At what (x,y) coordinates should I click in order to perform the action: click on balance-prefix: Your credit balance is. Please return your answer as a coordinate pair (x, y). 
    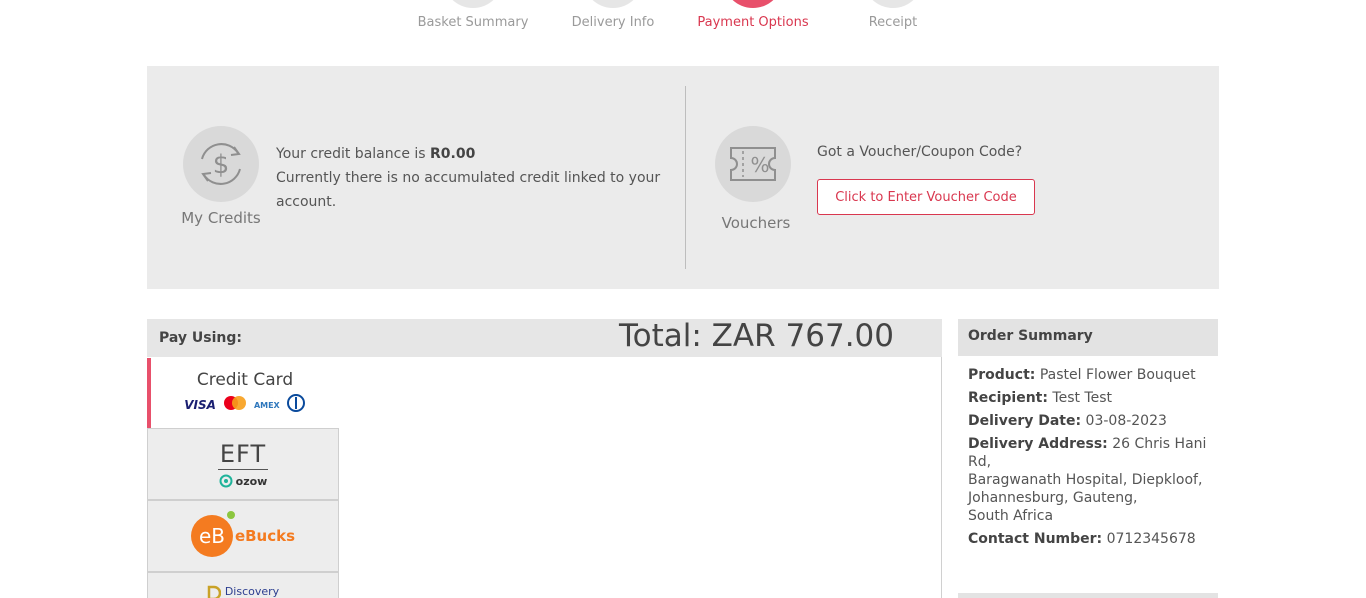
    Looking at the image, I should click on (351, 154).